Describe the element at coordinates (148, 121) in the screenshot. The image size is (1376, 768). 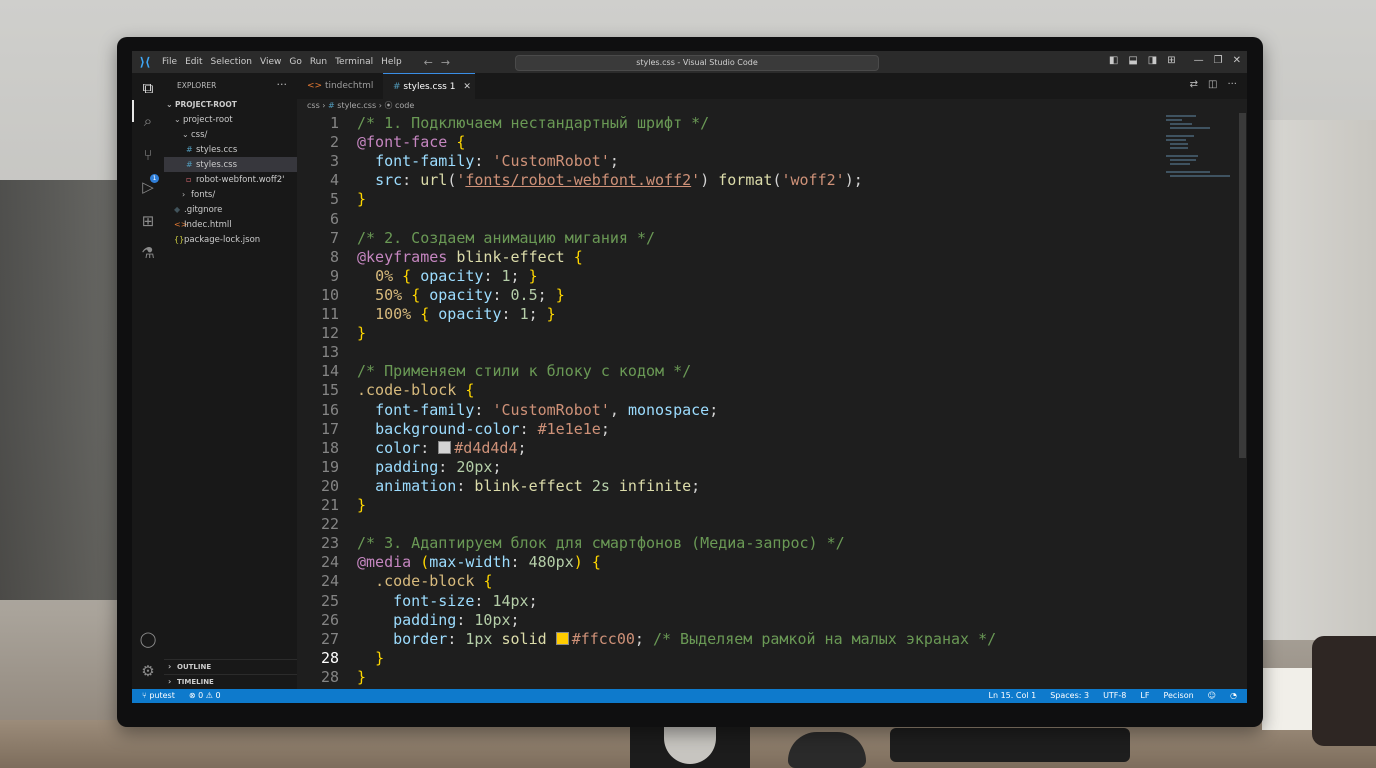
I see `search-icon: ⌕` at that location.